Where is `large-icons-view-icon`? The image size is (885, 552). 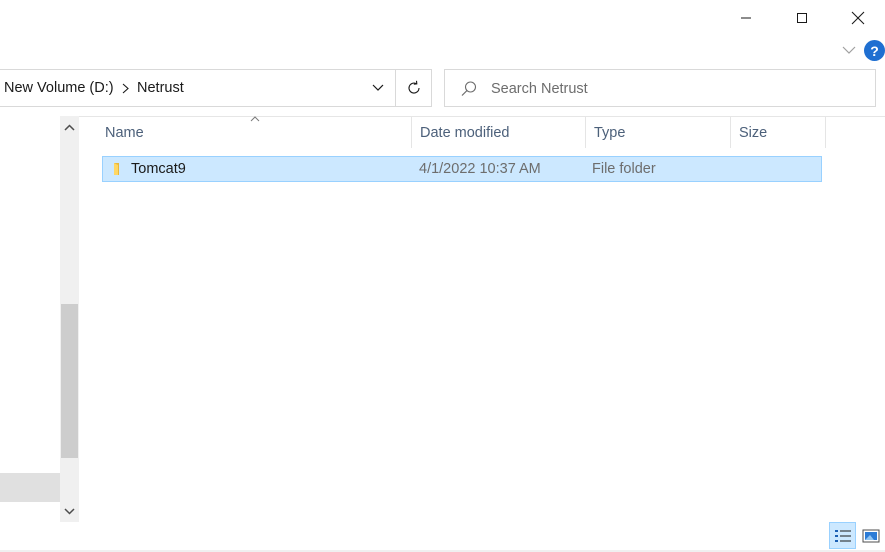
large-icons-view-icon is located at coordinates (870, 535).